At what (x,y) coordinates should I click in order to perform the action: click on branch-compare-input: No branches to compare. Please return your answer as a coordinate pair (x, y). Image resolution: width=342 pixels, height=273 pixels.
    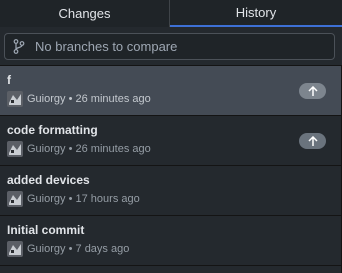
    Looking at the image, I should click on (169, 46).